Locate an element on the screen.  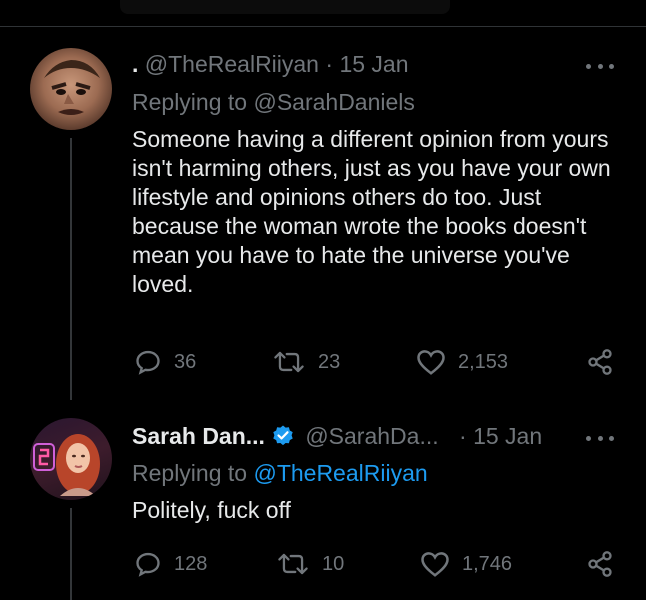
replying-to-handle: @SarahDaniels is located at coordinates (333, 102).